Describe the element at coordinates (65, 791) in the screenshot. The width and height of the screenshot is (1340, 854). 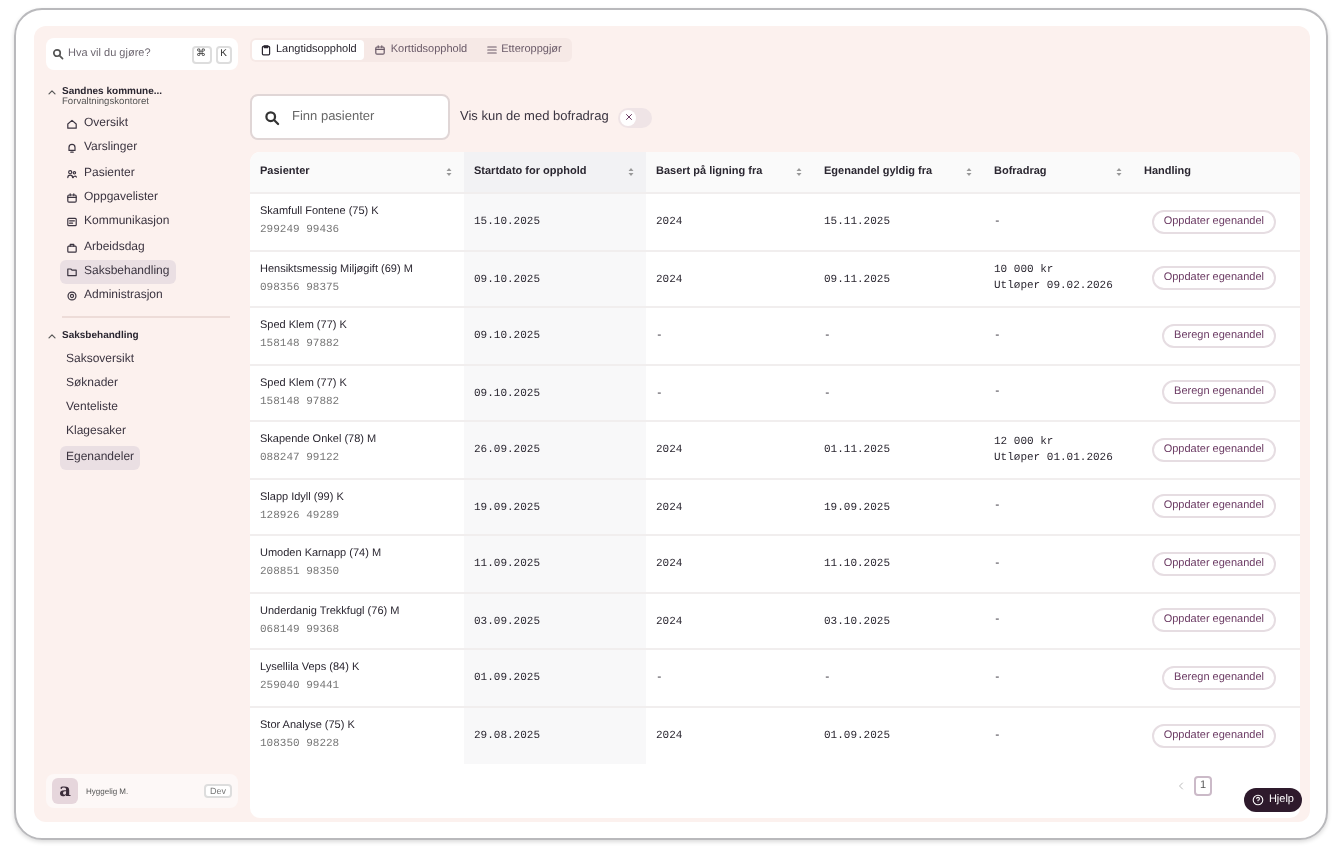
I see `avatar: a` at that location.